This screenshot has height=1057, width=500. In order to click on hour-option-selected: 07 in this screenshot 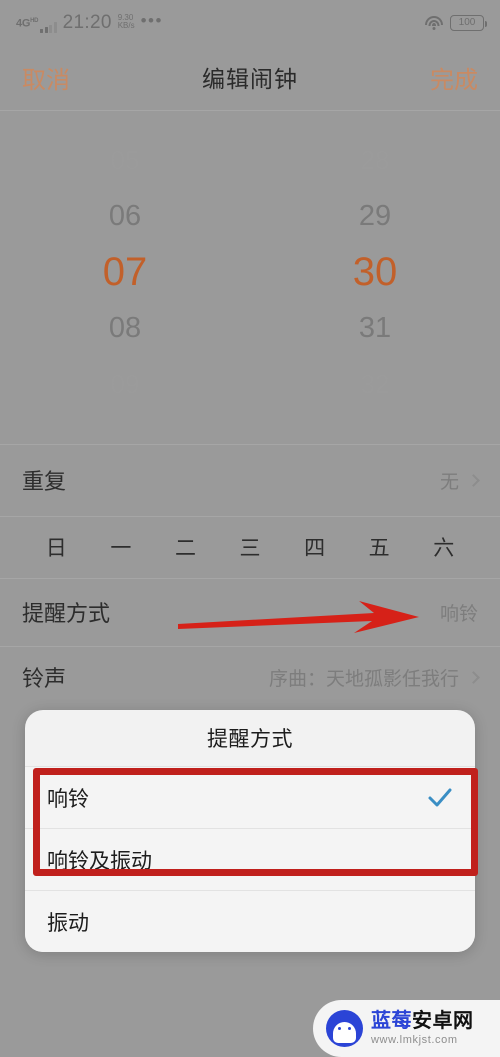, I will do `click(125, 272)`.